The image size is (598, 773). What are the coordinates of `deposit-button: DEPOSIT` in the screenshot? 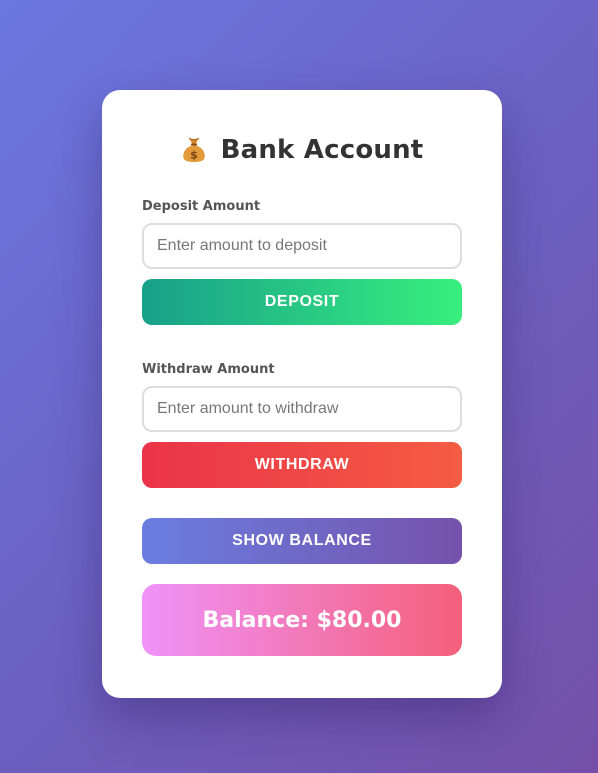 It's located at (302, 302).